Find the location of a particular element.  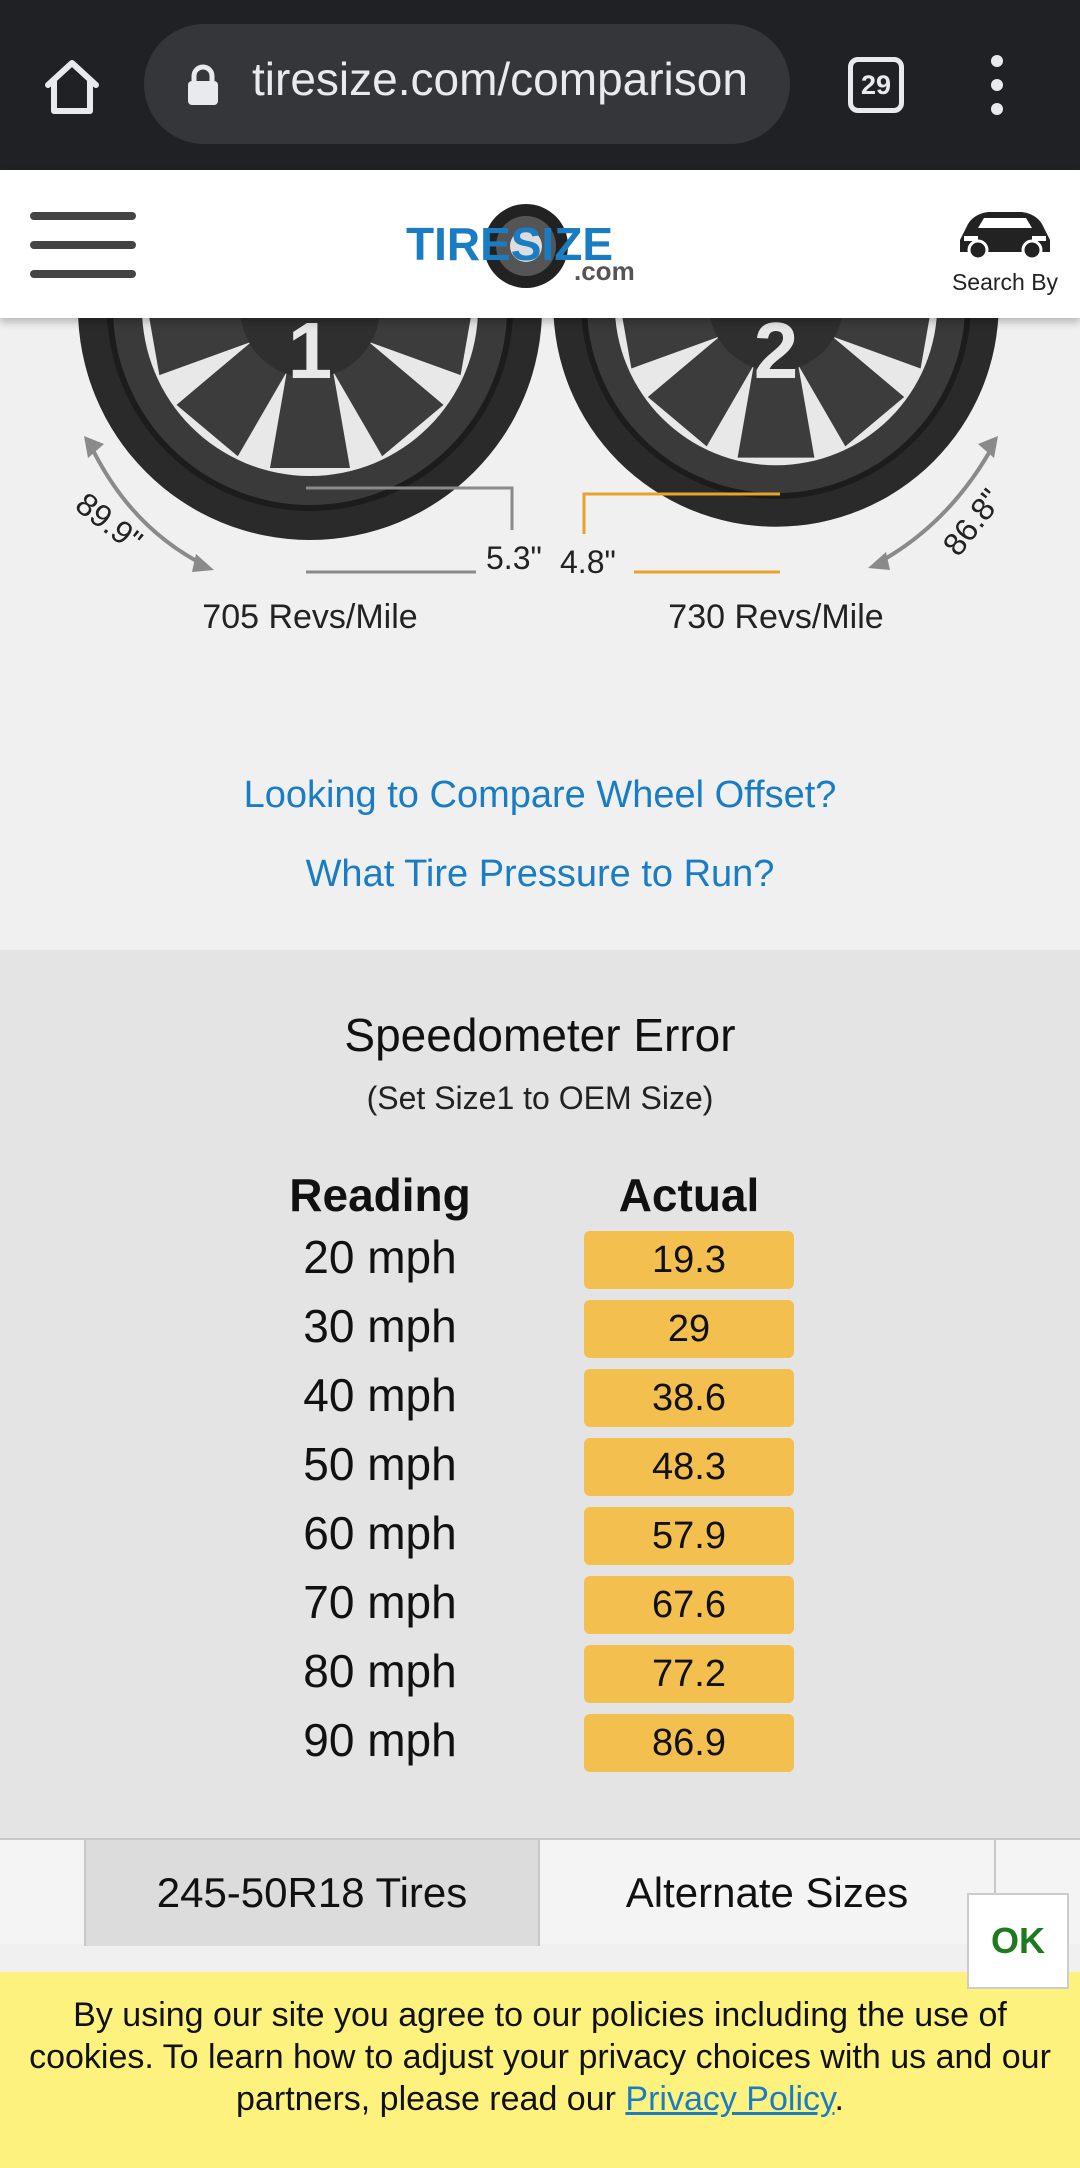

actual-cell: 77.2 is located at coordinates (689, 1674).